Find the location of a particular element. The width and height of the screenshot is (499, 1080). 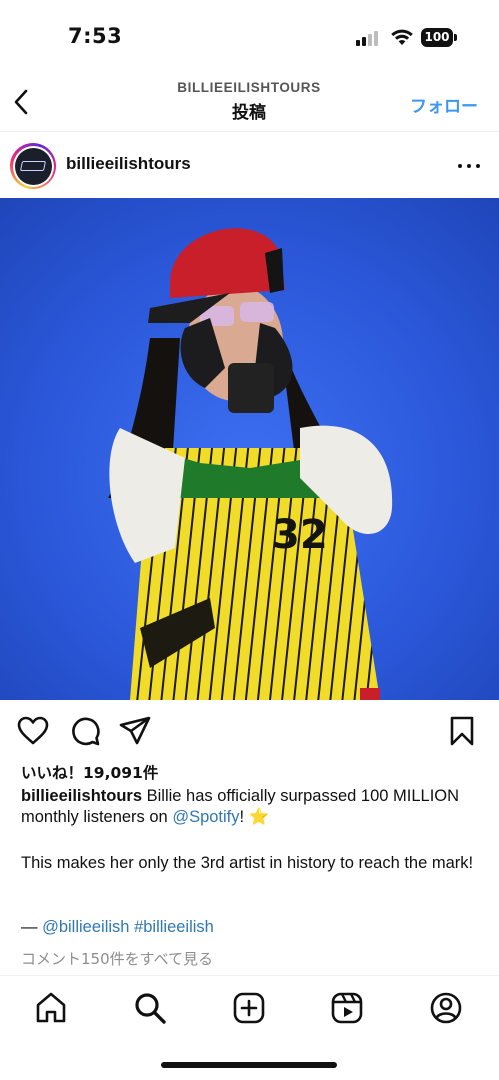

post-username: billieeilishtours is located at coordinates (128, 164).